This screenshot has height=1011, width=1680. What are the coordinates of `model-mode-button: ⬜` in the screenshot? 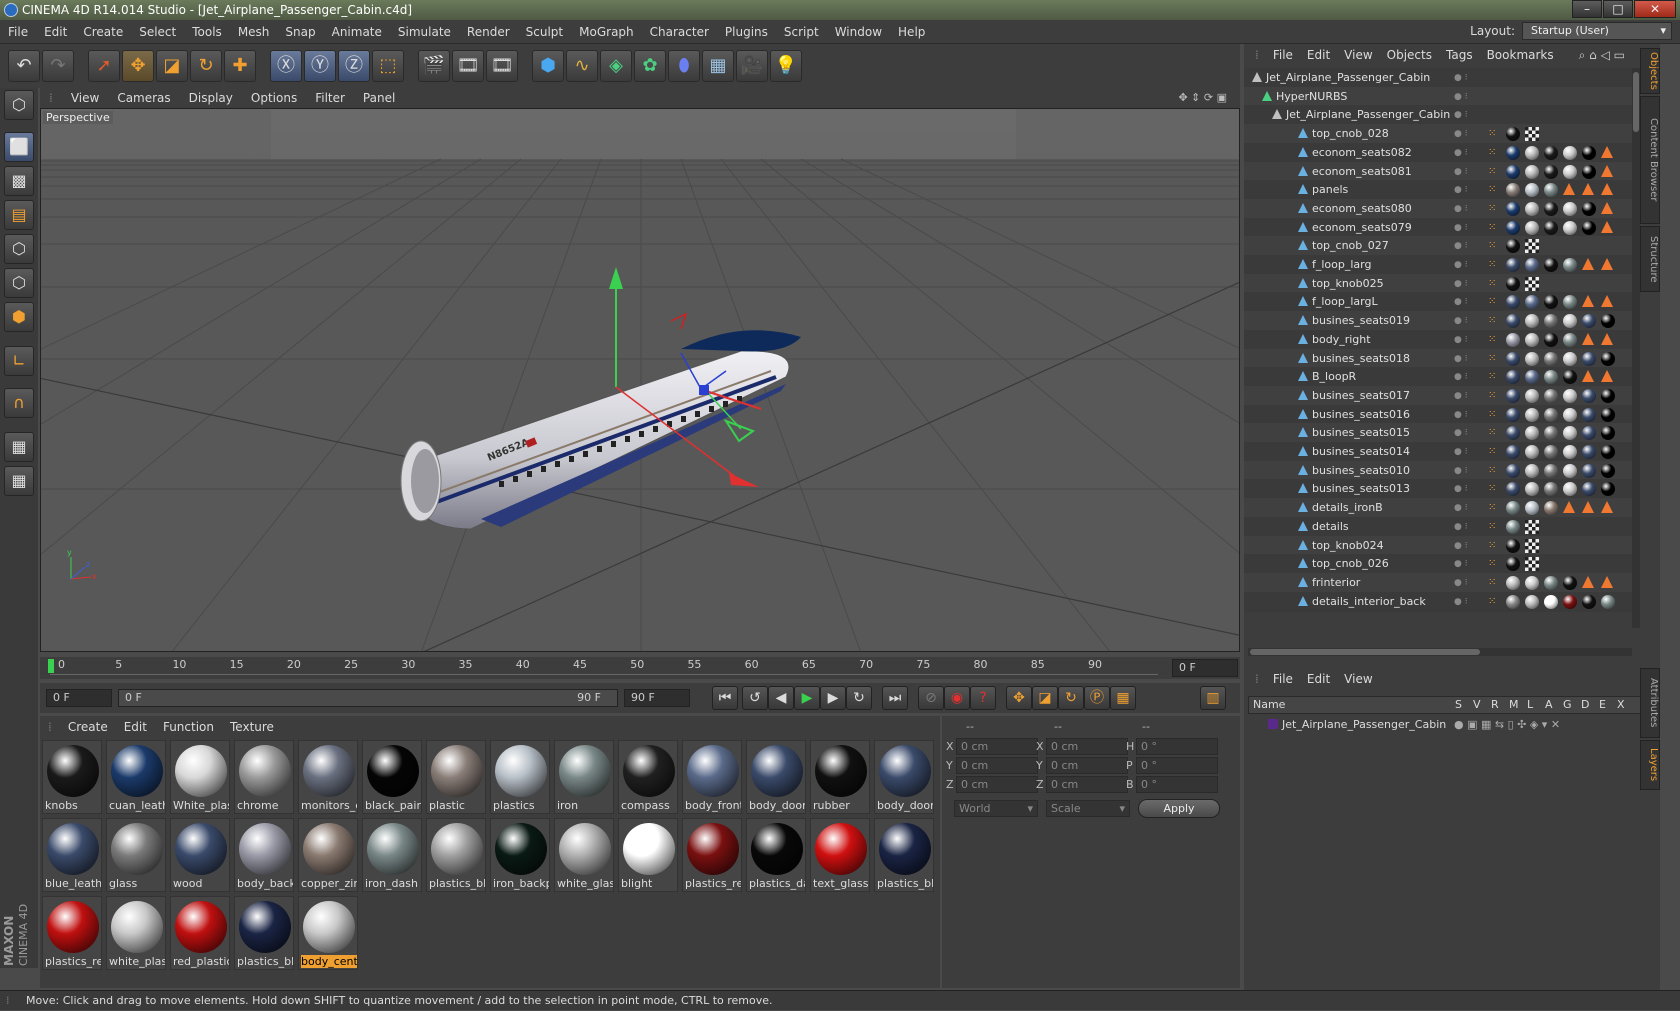 It's located at (19, 147).